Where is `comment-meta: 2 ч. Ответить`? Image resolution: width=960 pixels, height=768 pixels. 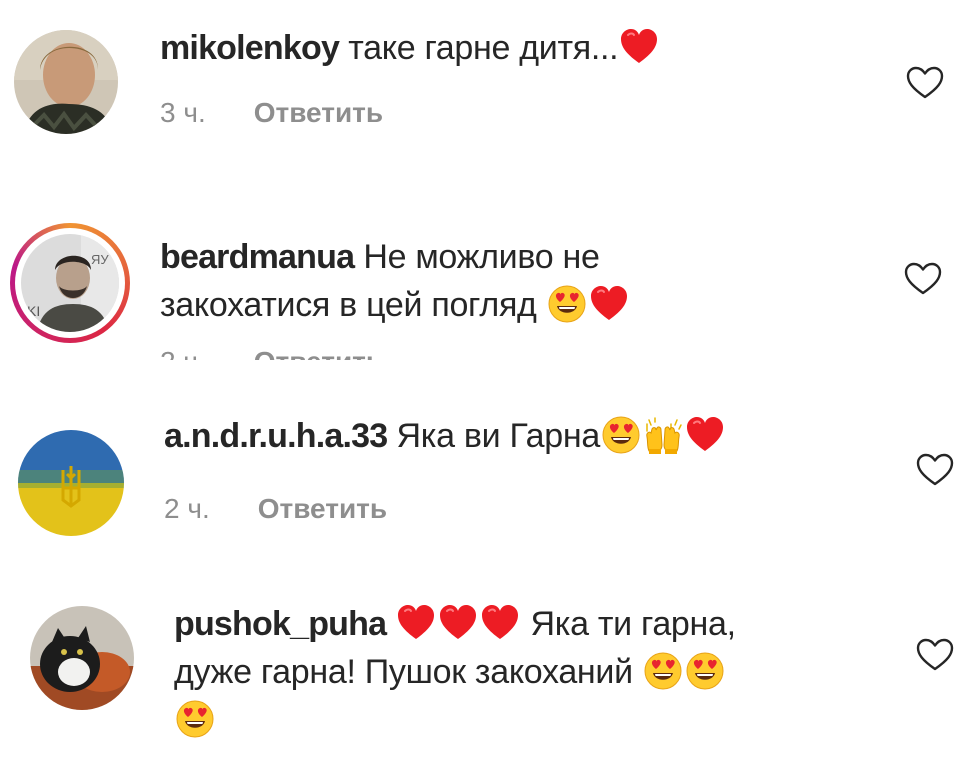 comment-meta: 2 ч. Ответить is located at coordinates (275, 509).